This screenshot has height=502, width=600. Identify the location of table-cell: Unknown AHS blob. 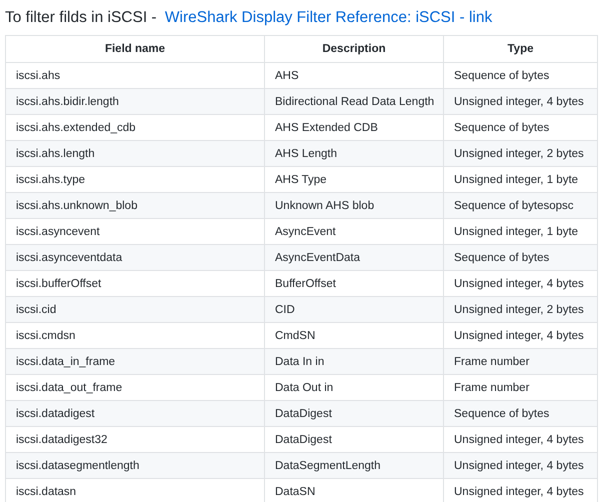
(354, 205).